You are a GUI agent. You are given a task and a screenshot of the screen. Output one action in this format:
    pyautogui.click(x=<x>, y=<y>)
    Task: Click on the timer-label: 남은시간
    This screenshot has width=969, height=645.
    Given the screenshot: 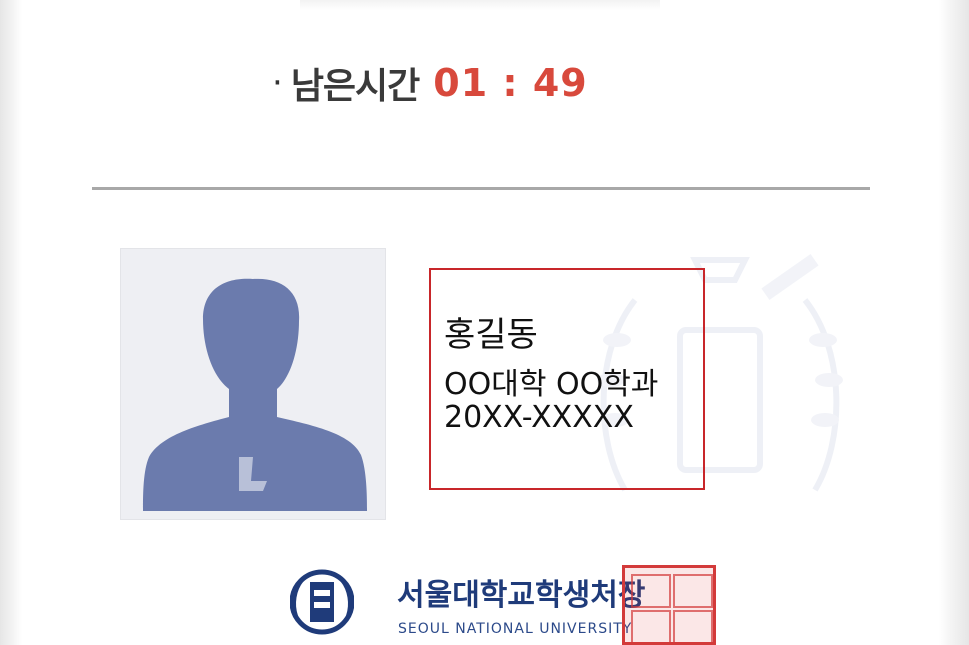 What is the action you would take?
    pyautogui.click(x=355, y=86)
    